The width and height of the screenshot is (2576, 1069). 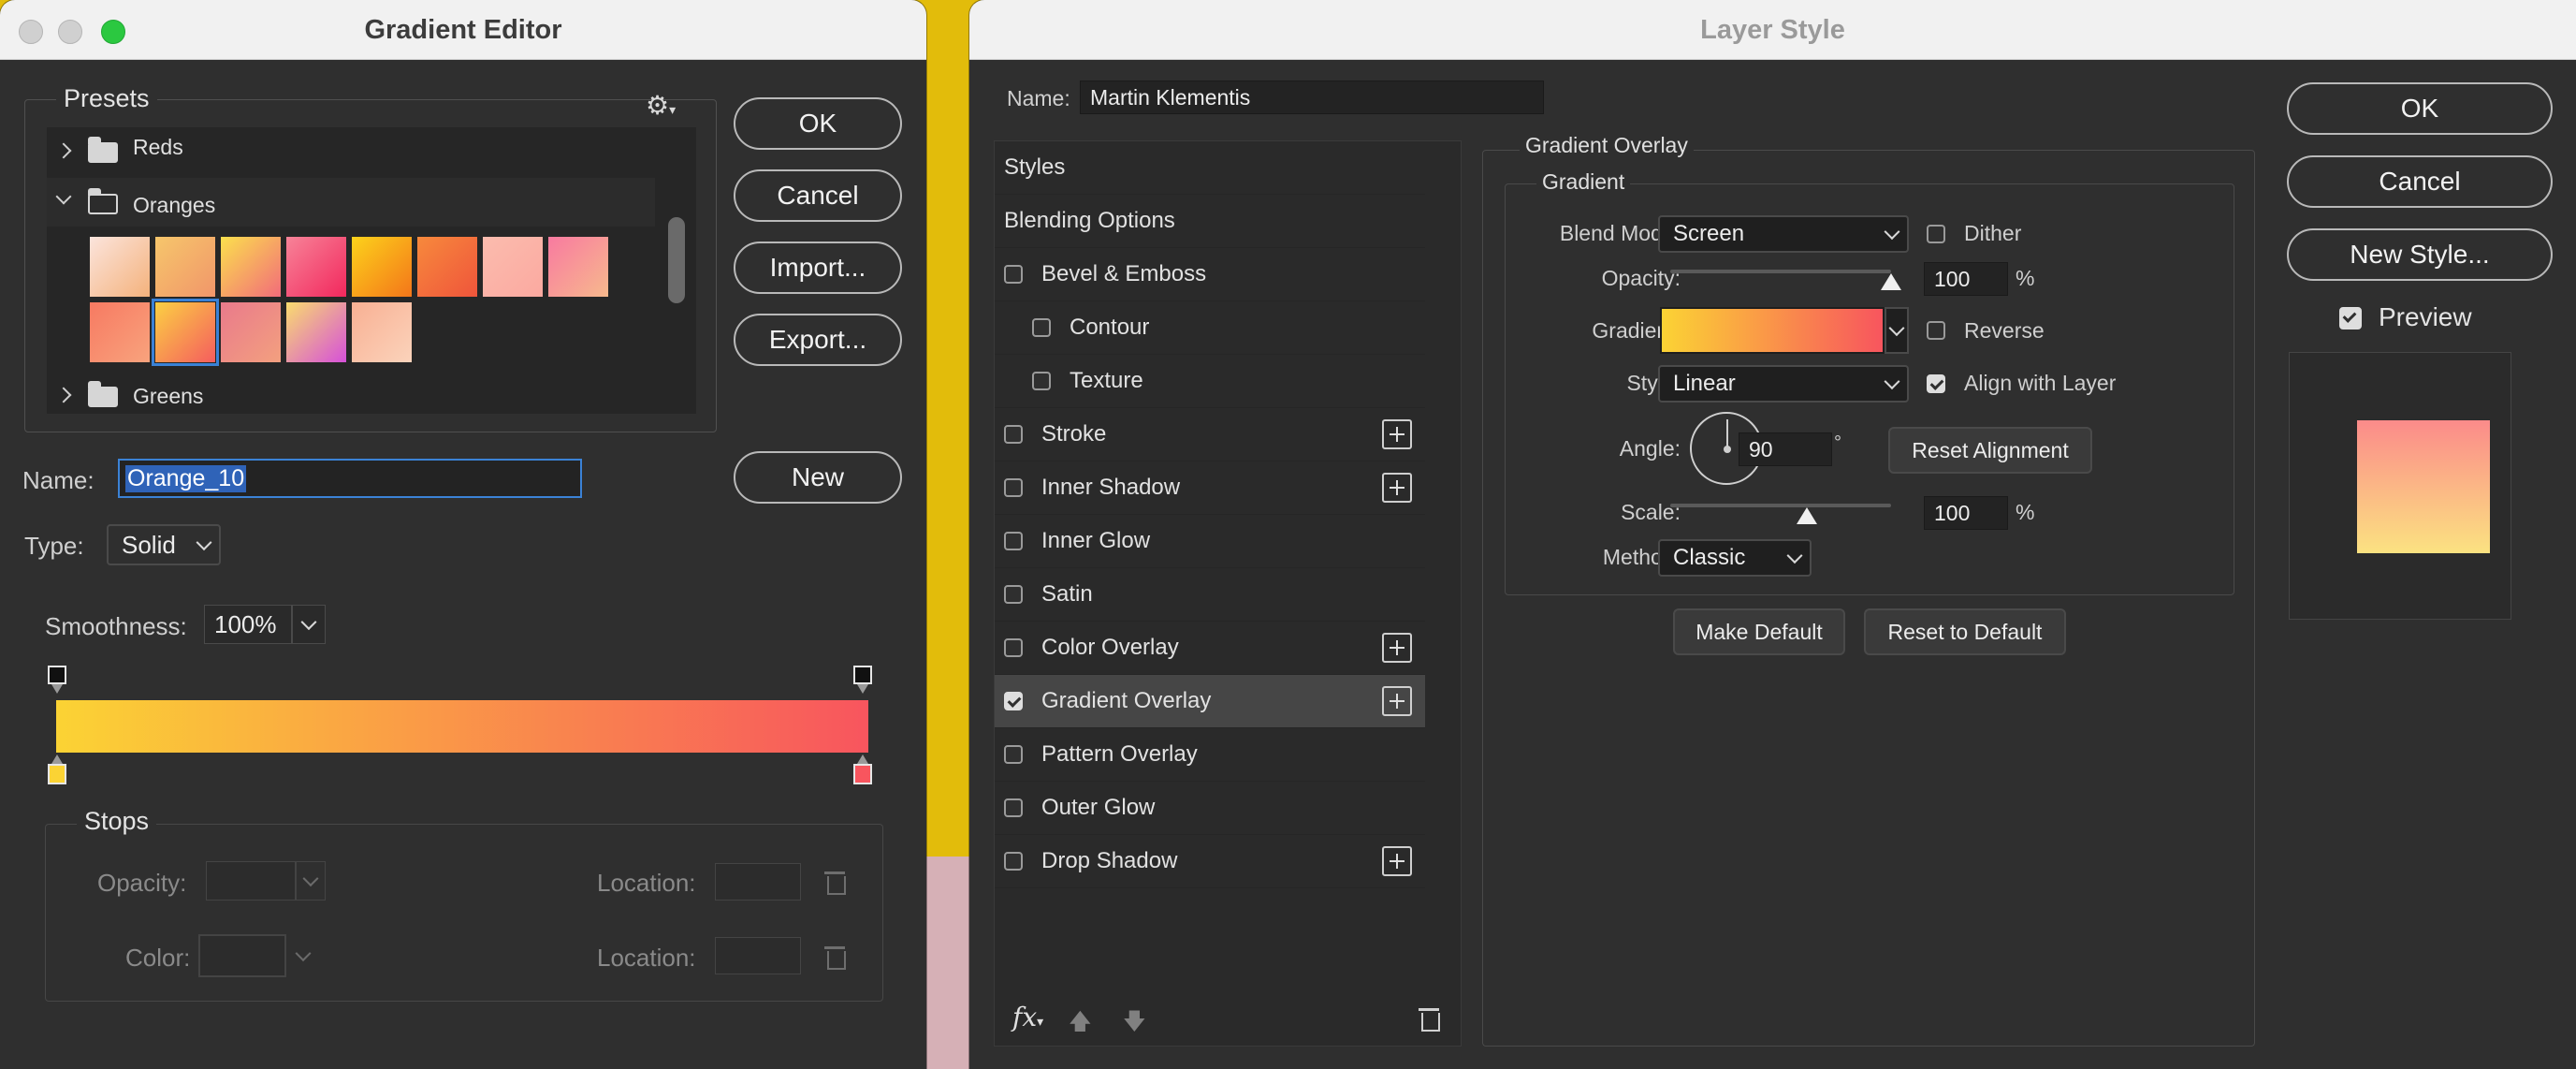 What do you see at coordinates (302, 956) in the screenshot?
I see `stop-color-dropdown` at bounding box center [302, 956].